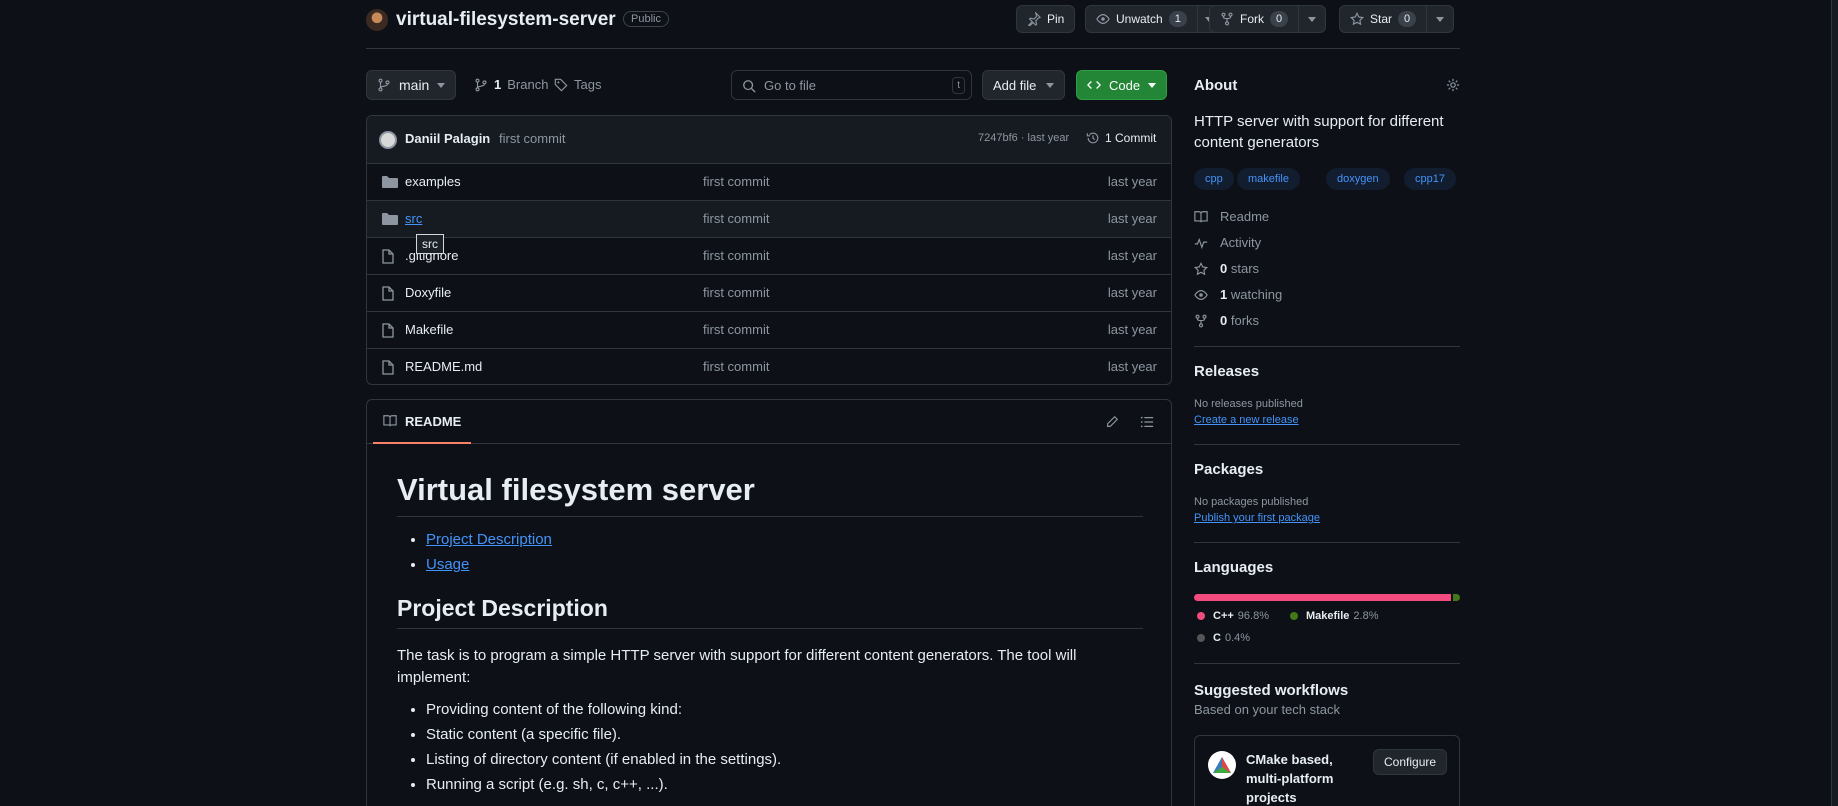 Image resolution: width=1838 pixels, height=806 pixels. Describe the element at coordinates (1302, 778) in the screenshot. I see `workflow-card-title: CMake based, multi-platform projects` at that location.